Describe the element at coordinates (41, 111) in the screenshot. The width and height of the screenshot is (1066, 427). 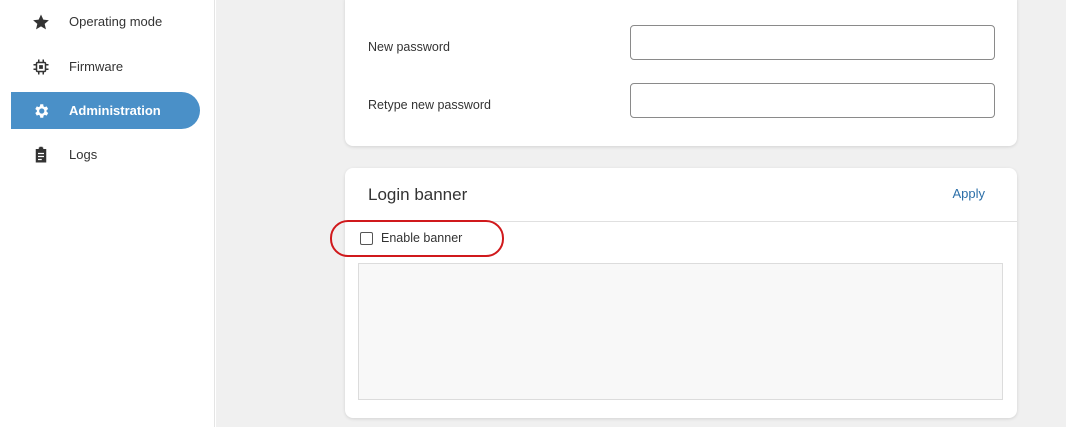
I see `gear-icon` at that location.